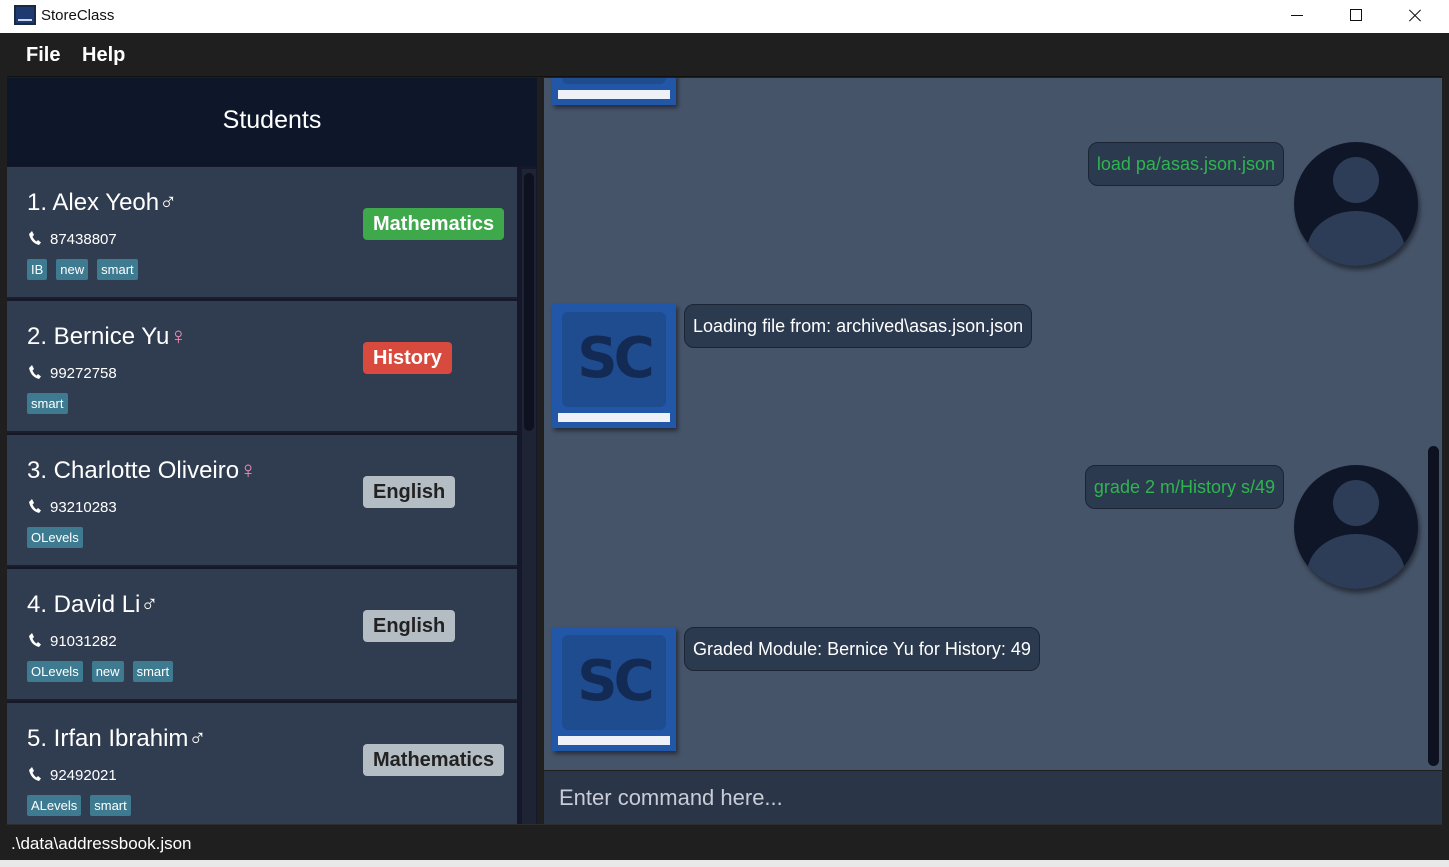 The image size is (1449, 867). What do you see at coordinates (54, 805) in the screenshot?
I see `tag-chip: ALevels` at bounding box center [54, 805].